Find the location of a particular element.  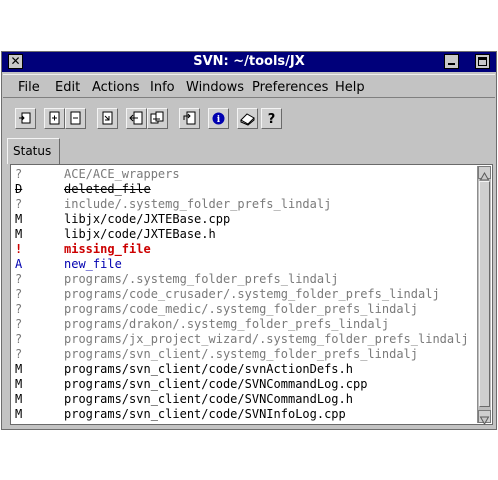

remove-button is located at coordinates (75, 118).